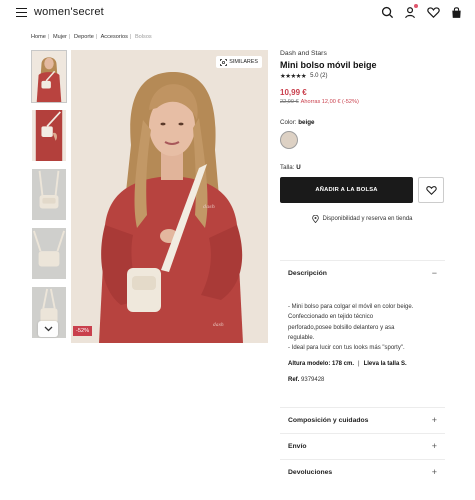 The image size is (475, 500). Describe the element at coordinates (21, 13) in the screenshot. I see `menu-icon` at that location.